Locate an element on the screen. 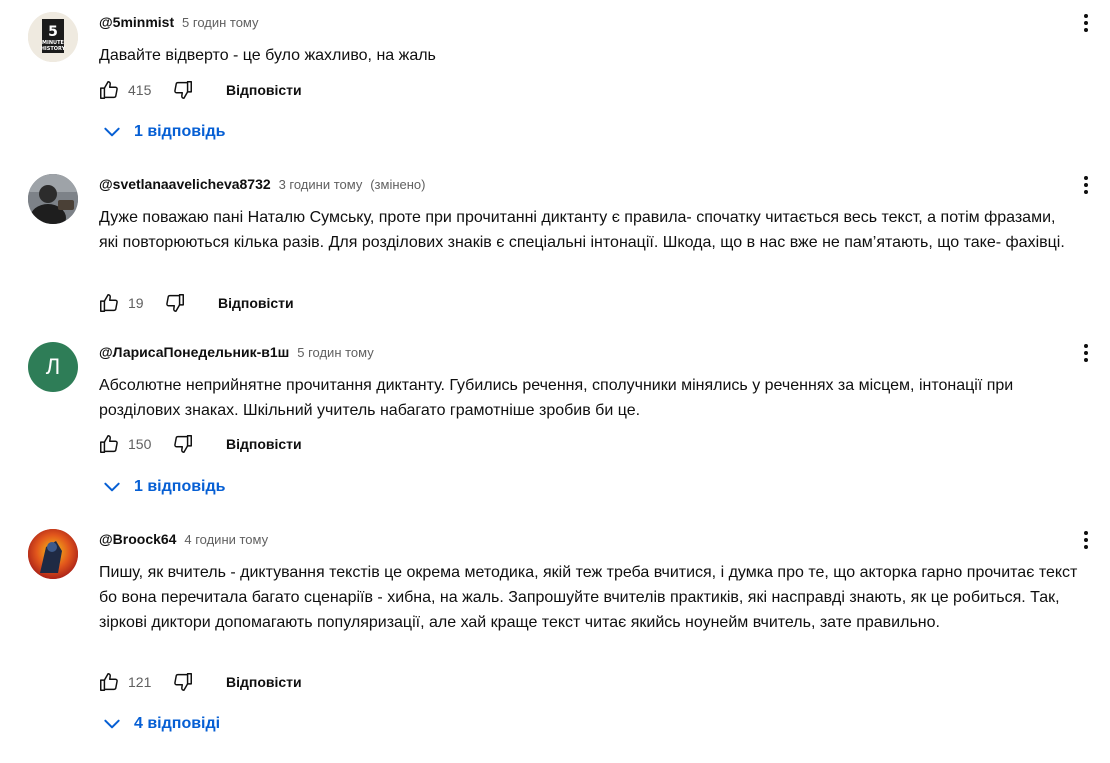  avatar-letter: Л is located at coordinates (53, 366).